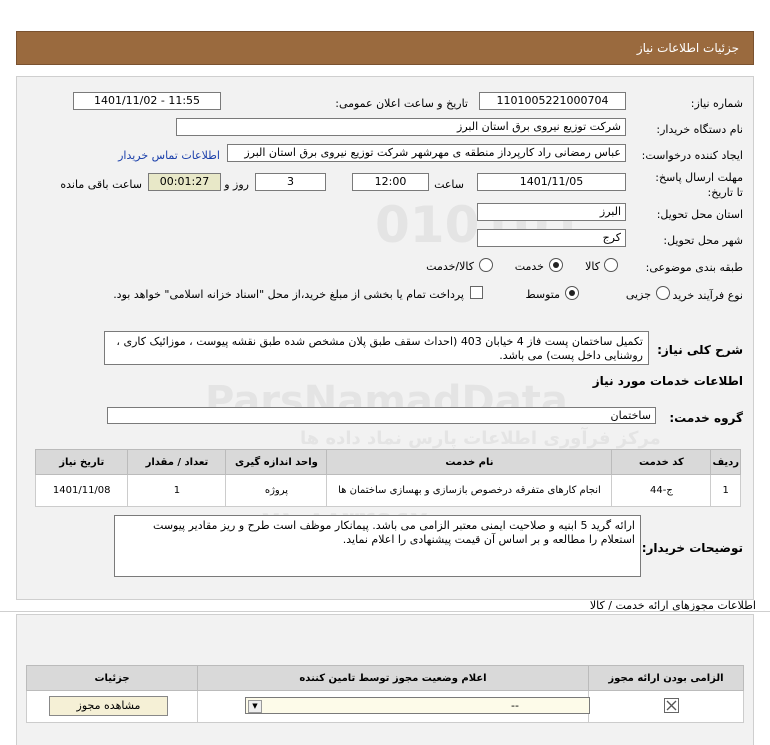 This screenshot has height=745, width=770. What do you see at coordinates (81, 490) in the screenshot?
I see `cell-date: 1401/11/08` at bounding box center [81, 490].